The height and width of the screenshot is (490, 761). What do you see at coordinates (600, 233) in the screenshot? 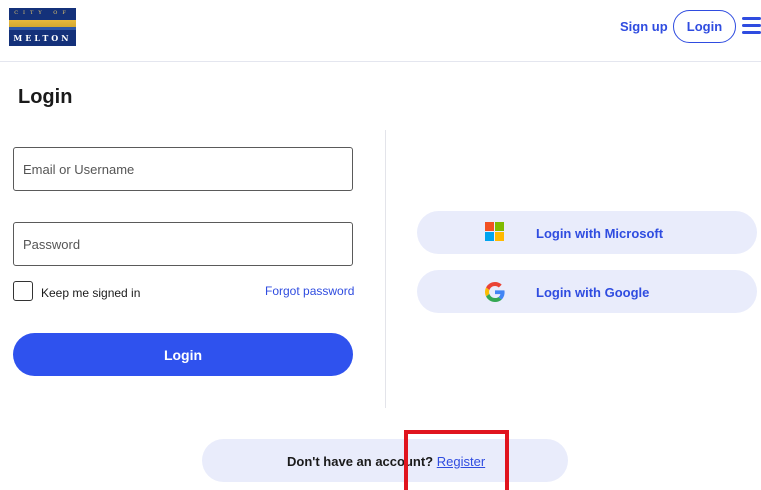
I see `microsoft-button-label: Login with Microsoft` at bounding box center [600, 233].